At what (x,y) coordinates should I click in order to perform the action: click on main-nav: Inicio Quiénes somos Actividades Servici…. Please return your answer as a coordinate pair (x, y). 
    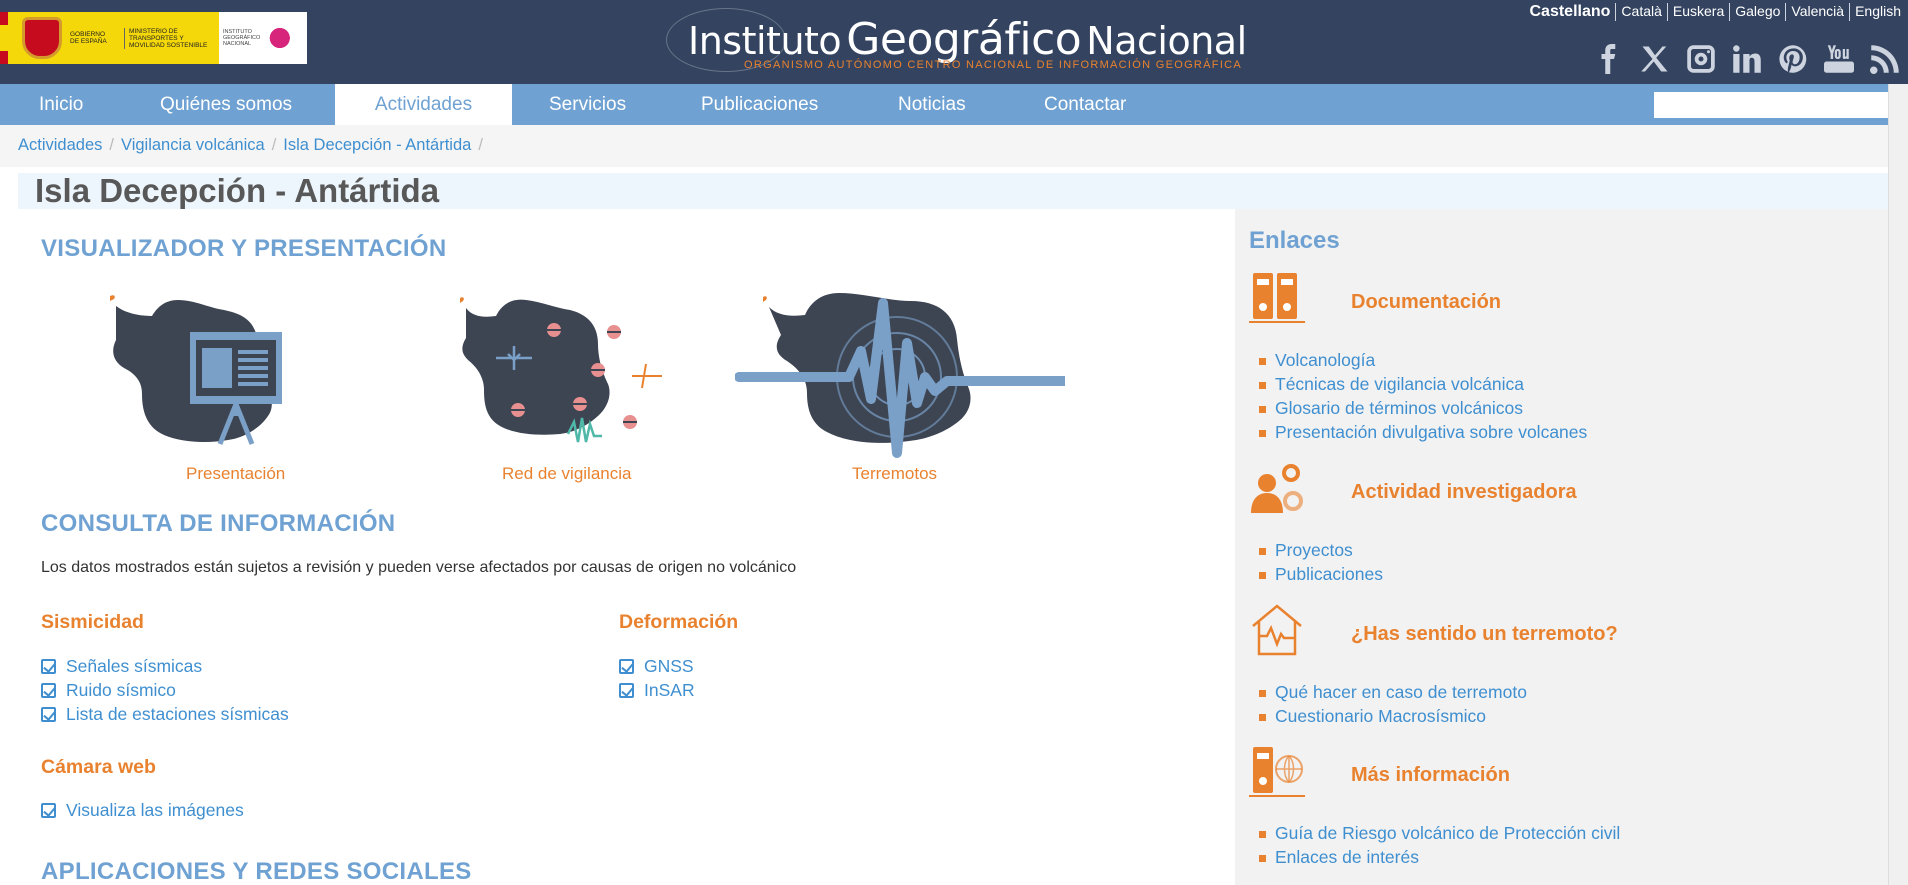
    Looking at the image, I should click on (954, 104).